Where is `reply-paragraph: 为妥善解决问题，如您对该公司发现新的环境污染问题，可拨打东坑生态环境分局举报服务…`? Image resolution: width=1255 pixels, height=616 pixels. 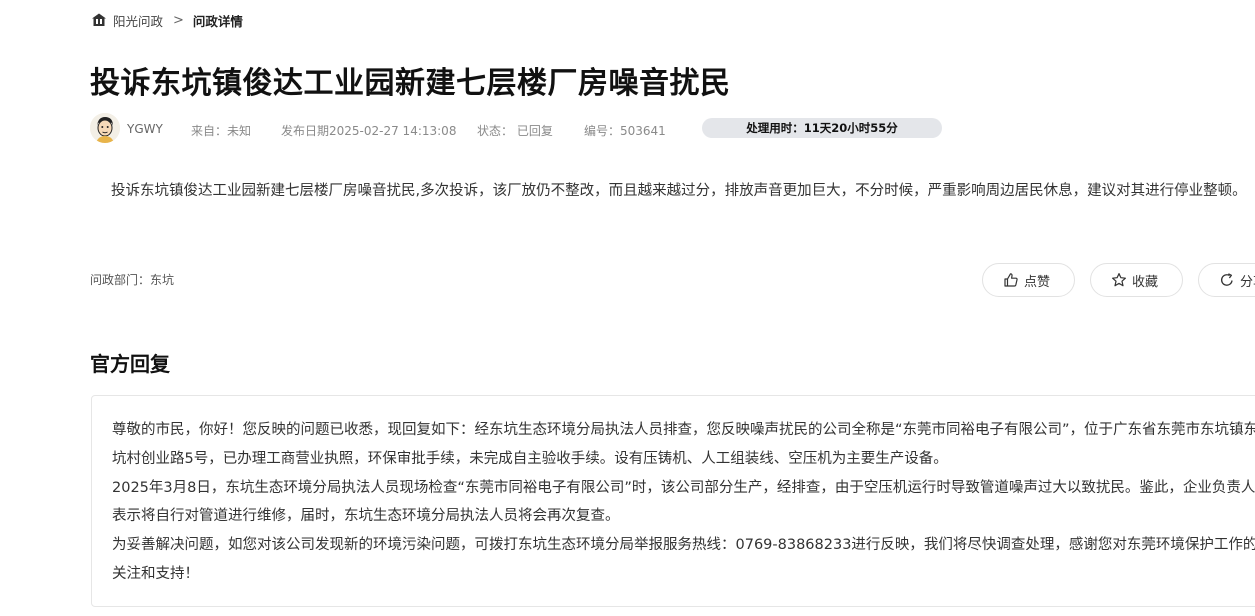 reply-paragraph: 为妥善解决问题，如您对该公司发现新的环境污染问题，可拨打东坑生态环境分局举报服务… is located at coordinates (683, 559).